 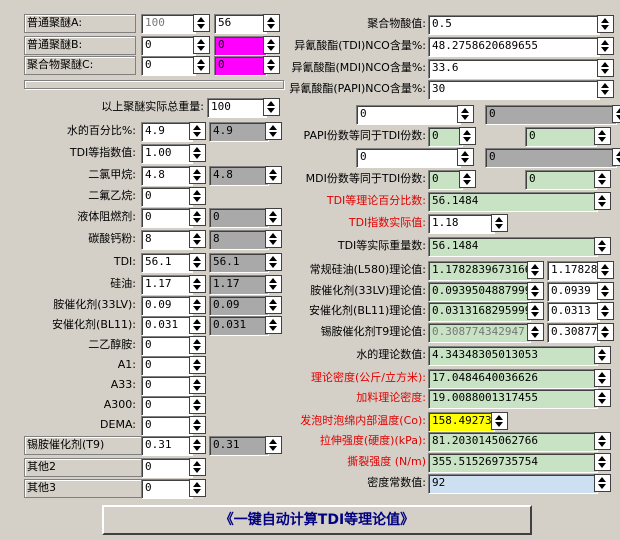 What do you see at coordinates (239, 218) in the screenshot?
I see `left-row-computed: 0` at bounding box center [239, 218].